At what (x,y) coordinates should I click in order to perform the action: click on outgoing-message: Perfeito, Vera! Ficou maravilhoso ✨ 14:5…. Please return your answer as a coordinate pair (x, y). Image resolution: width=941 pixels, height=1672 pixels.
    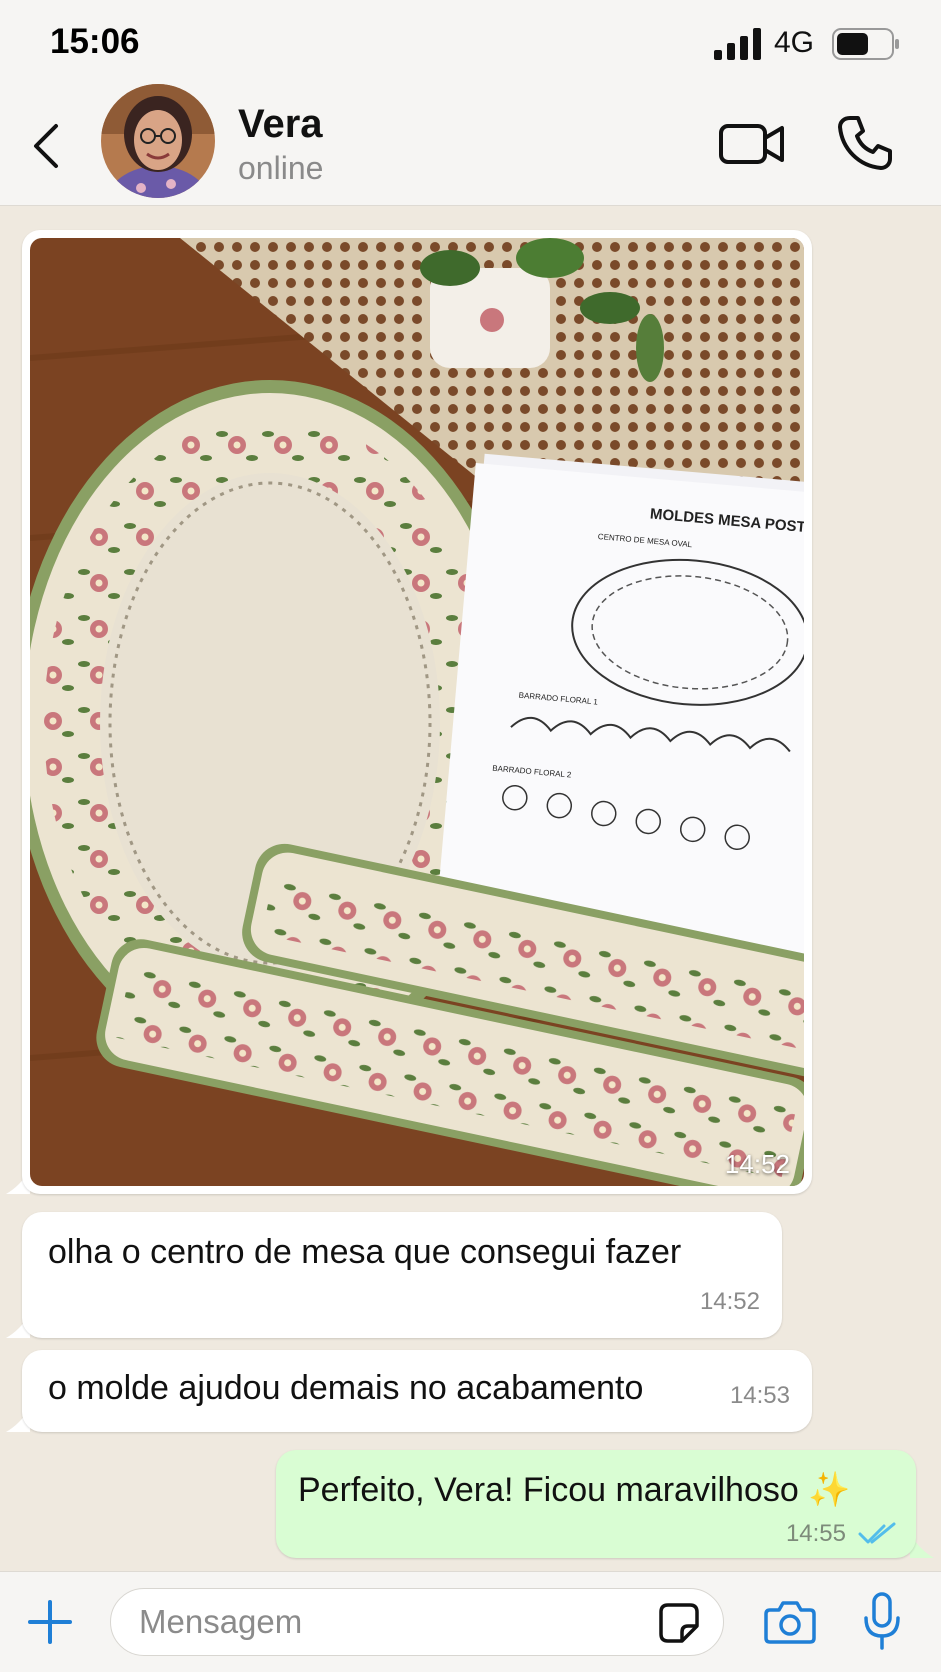
    Looking at the image, I should click on (596, 1504).